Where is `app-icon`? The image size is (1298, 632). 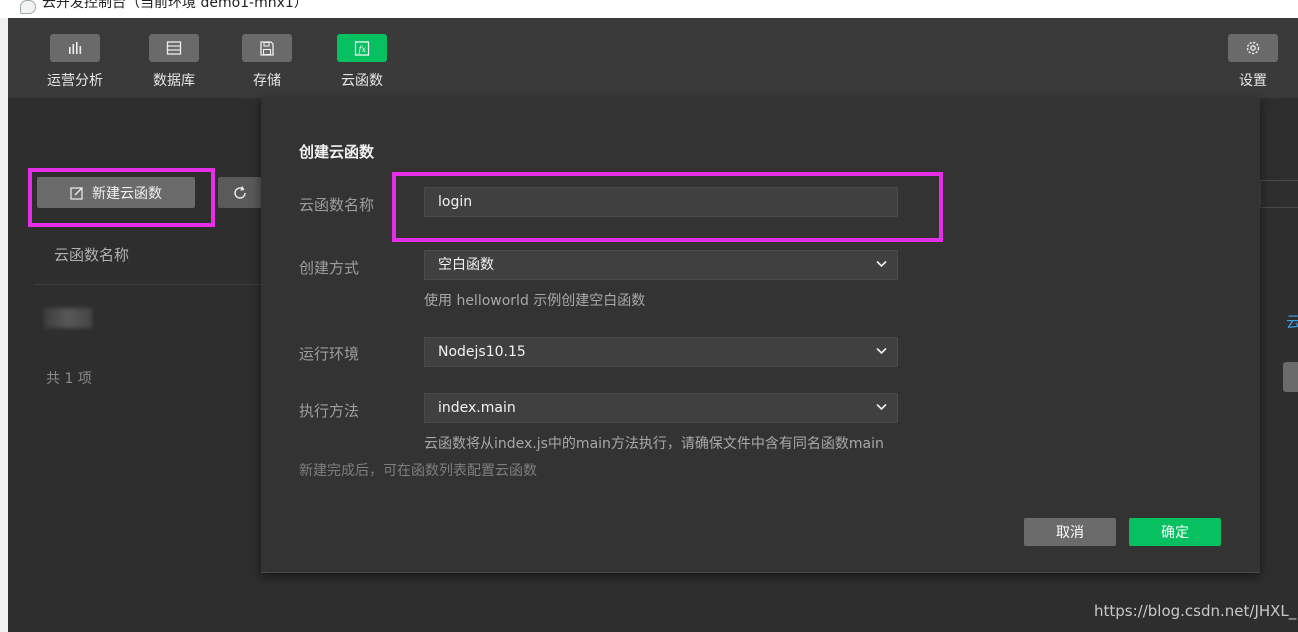
app-icon is located at coordinates (28, 7).